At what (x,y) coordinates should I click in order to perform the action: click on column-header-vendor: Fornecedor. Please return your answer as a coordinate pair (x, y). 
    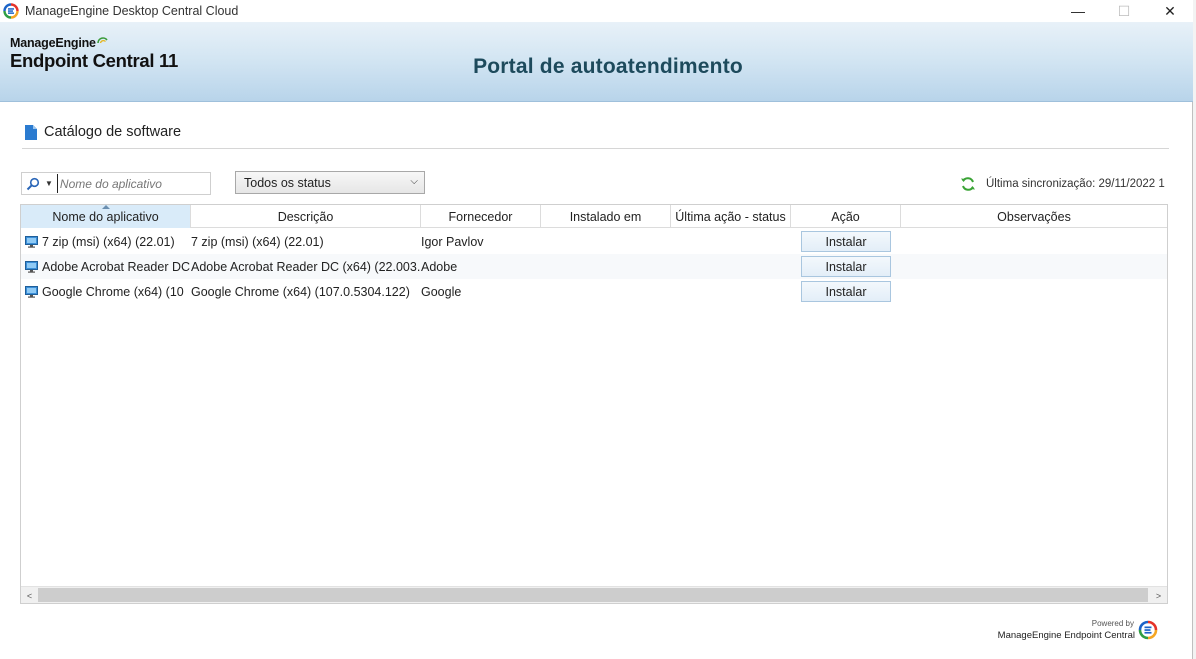
    Looking at the image, I should click on (481, 216).